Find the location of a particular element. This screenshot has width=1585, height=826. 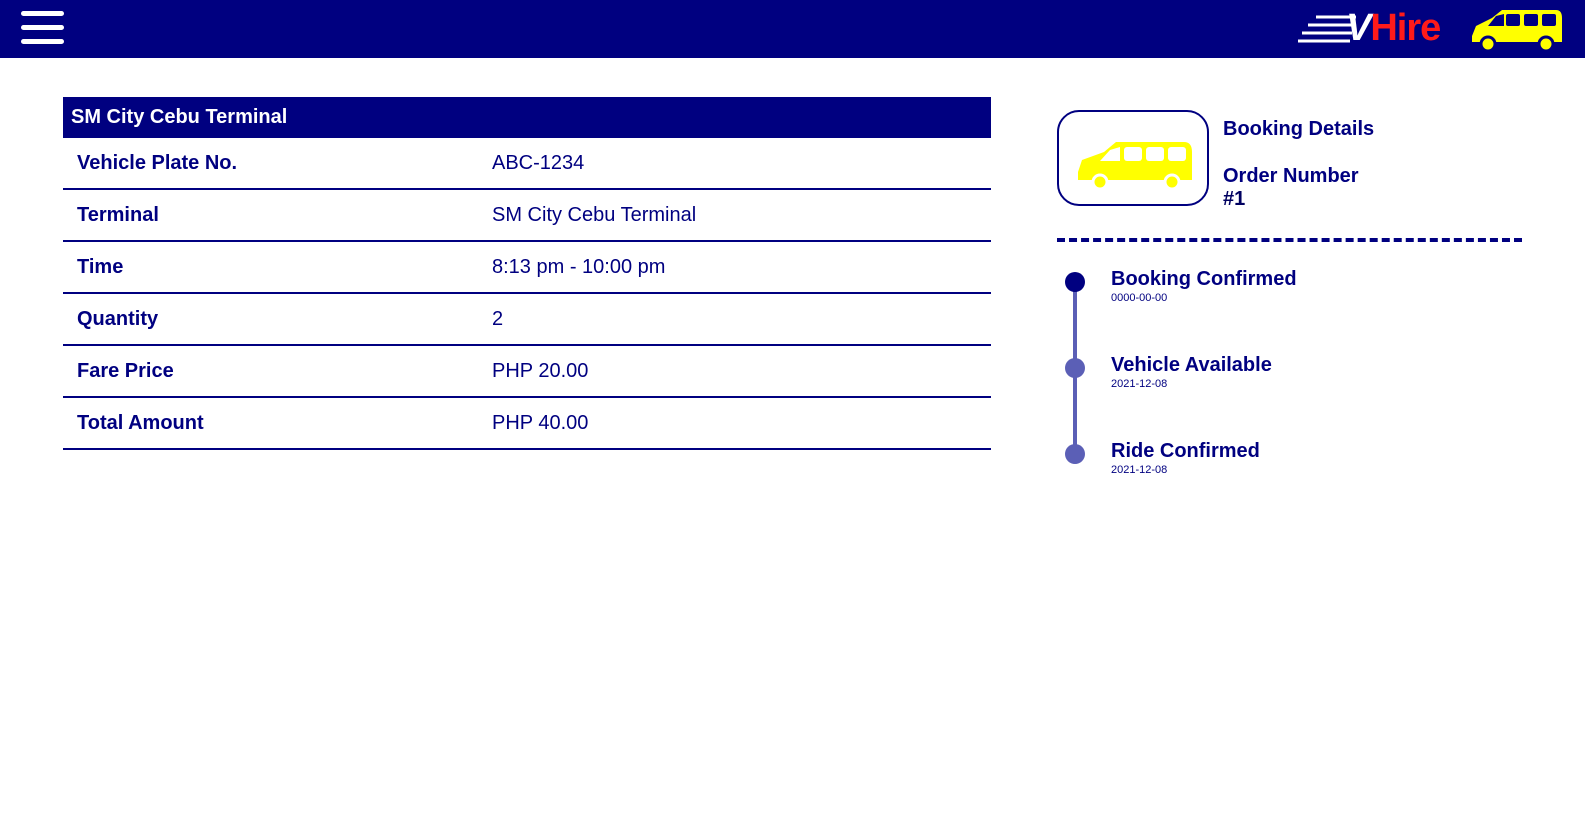

detail-row: Fare Price PHP 20.00 is located at coordinates (527, 372).